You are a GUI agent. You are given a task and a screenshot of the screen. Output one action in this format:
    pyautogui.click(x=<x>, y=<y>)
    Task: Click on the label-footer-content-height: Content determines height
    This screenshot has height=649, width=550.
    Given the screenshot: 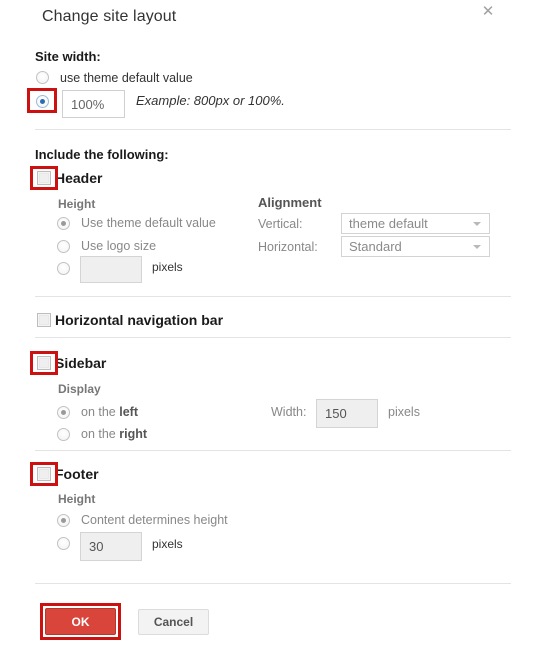 What is the action you would take?
    pyautogui.click(x=154, y=520)
    